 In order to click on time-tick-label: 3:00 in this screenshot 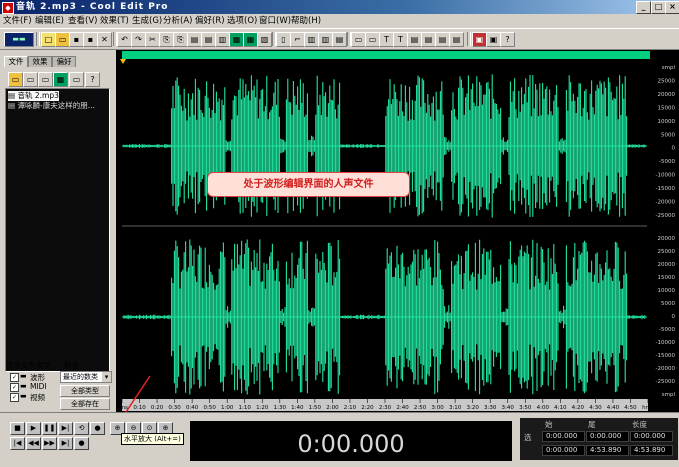, I will do `click(437, 408)`.